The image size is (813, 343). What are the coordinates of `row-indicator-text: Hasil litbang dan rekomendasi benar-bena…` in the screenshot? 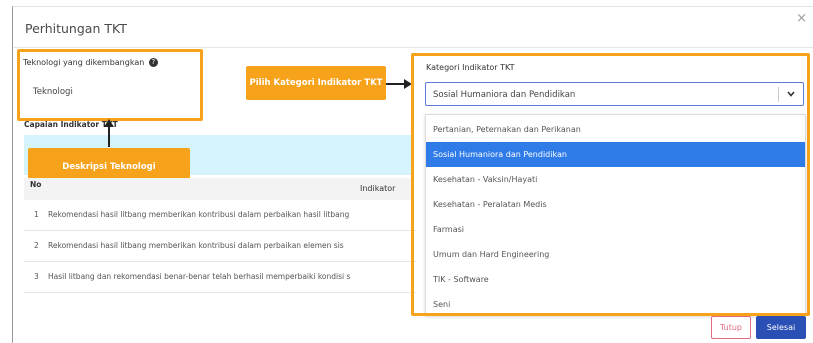 It's located at (199, 276).